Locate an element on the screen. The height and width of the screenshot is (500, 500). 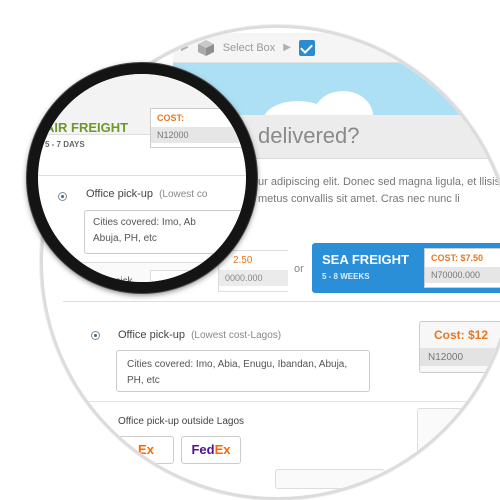
office-pickup-cost-box: Cost: $12 N12000 is located at coordinates (459, 347).